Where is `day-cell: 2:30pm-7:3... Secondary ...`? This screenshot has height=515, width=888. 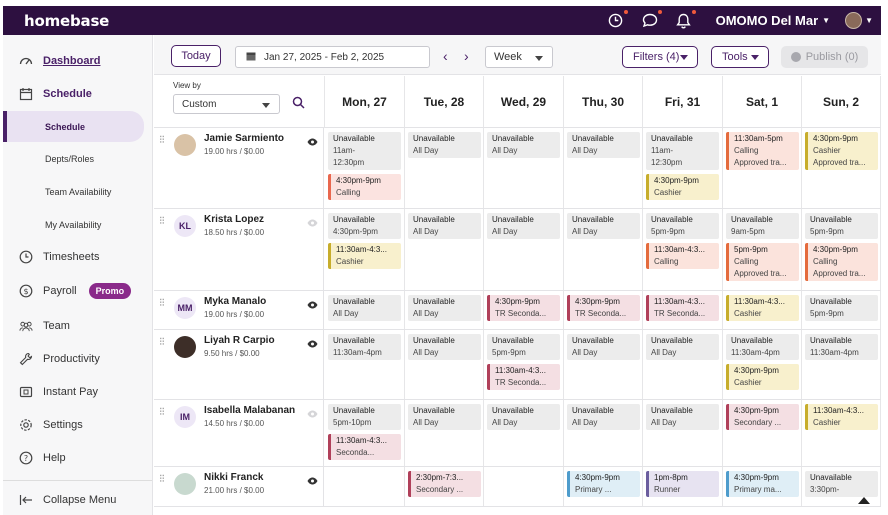 day-cell: 2:30pm-7:3... Secondary ... is located at coordinates (444, 486).